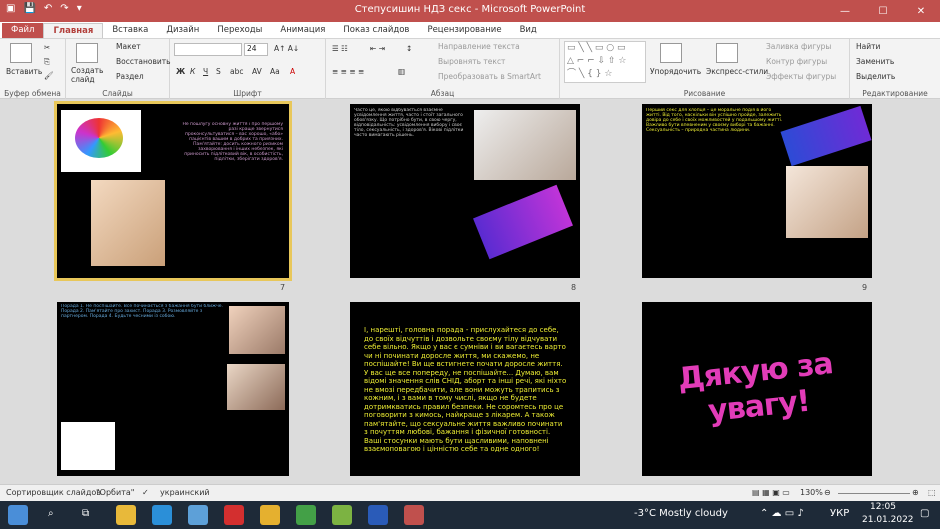 The height and width of the screenshot is (529, 940). I want to click on view-buttons: ▤ ▦ ▣ ▭, so click(771, 492).